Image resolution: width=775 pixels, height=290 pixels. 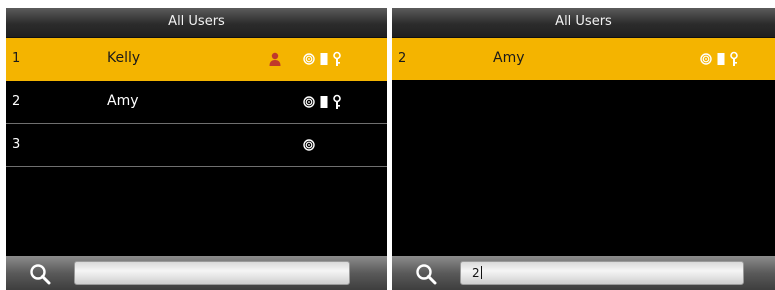 I want to click on text-caret, so click(x=481, y=272).